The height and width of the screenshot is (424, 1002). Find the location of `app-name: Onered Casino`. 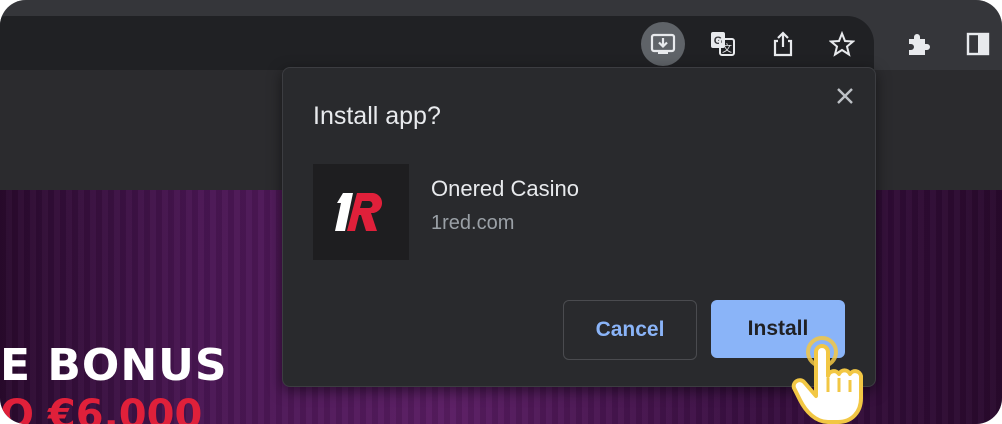

app-name: Onered Casino is located at coordinates (505, 188).